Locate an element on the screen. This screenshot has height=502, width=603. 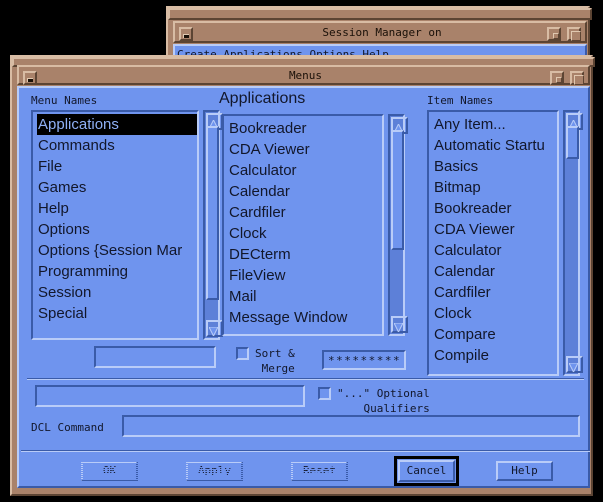
list-item: Message Window is located at coordinates (305, 317).